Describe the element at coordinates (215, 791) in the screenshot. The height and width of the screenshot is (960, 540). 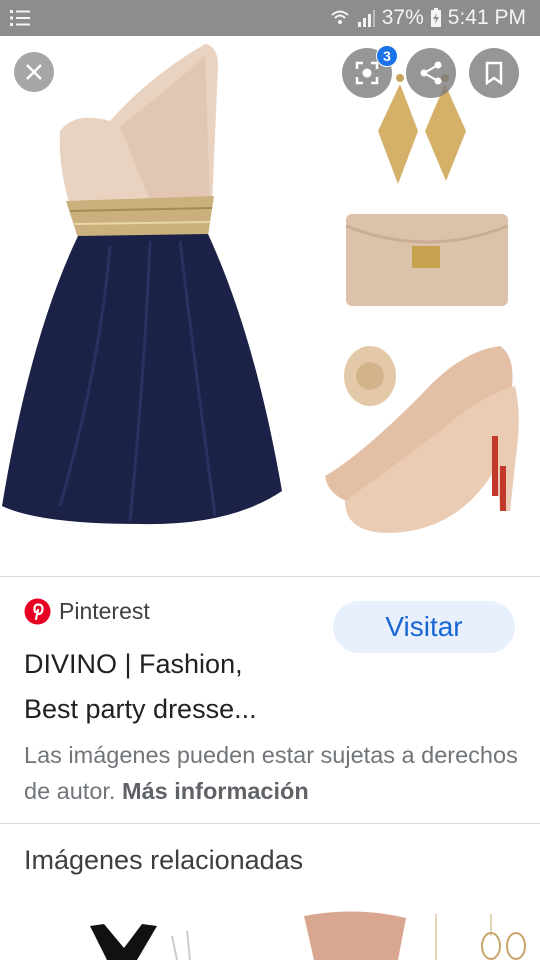
I see `more-info-link: Más información` at that location.